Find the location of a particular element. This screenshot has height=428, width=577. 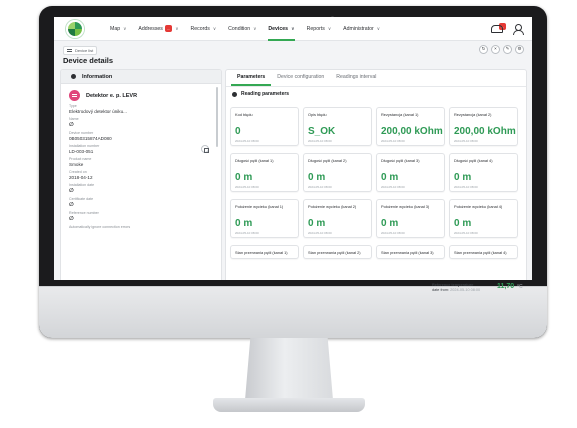

tab-readings-interval: Readings interval is located at coordinates (356, 80).